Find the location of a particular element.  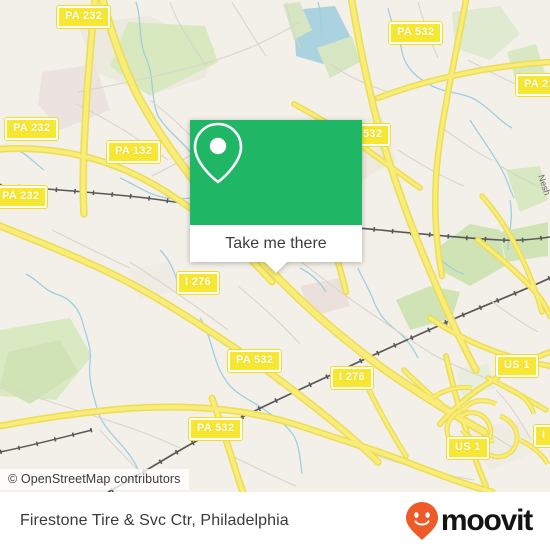

place-popup: Take me there is located at coordinates (276, 196).